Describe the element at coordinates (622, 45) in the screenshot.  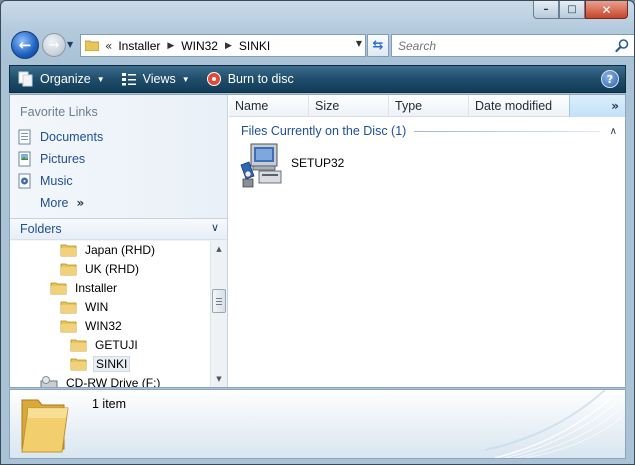
I see `search-icon` at that location.